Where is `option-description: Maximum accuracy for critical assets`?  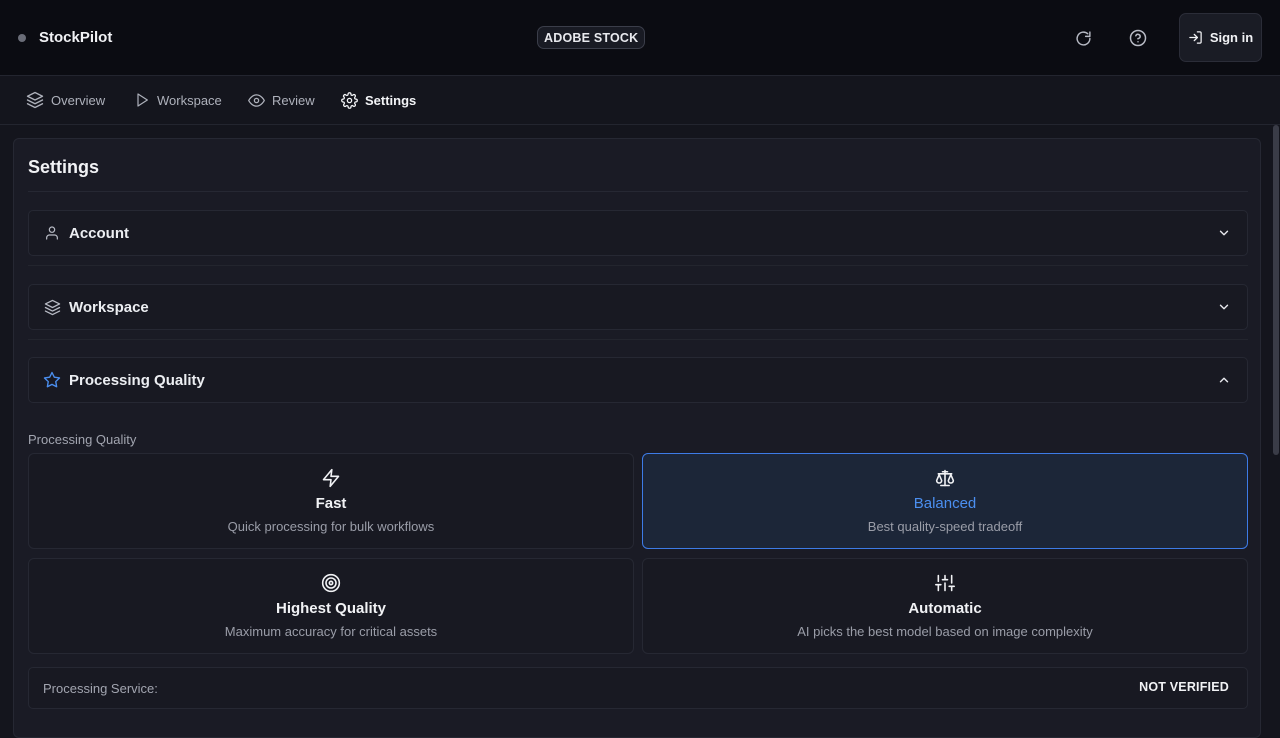
option-description: Maximum accuracy for critical assets is located at coordinates (331, 631).